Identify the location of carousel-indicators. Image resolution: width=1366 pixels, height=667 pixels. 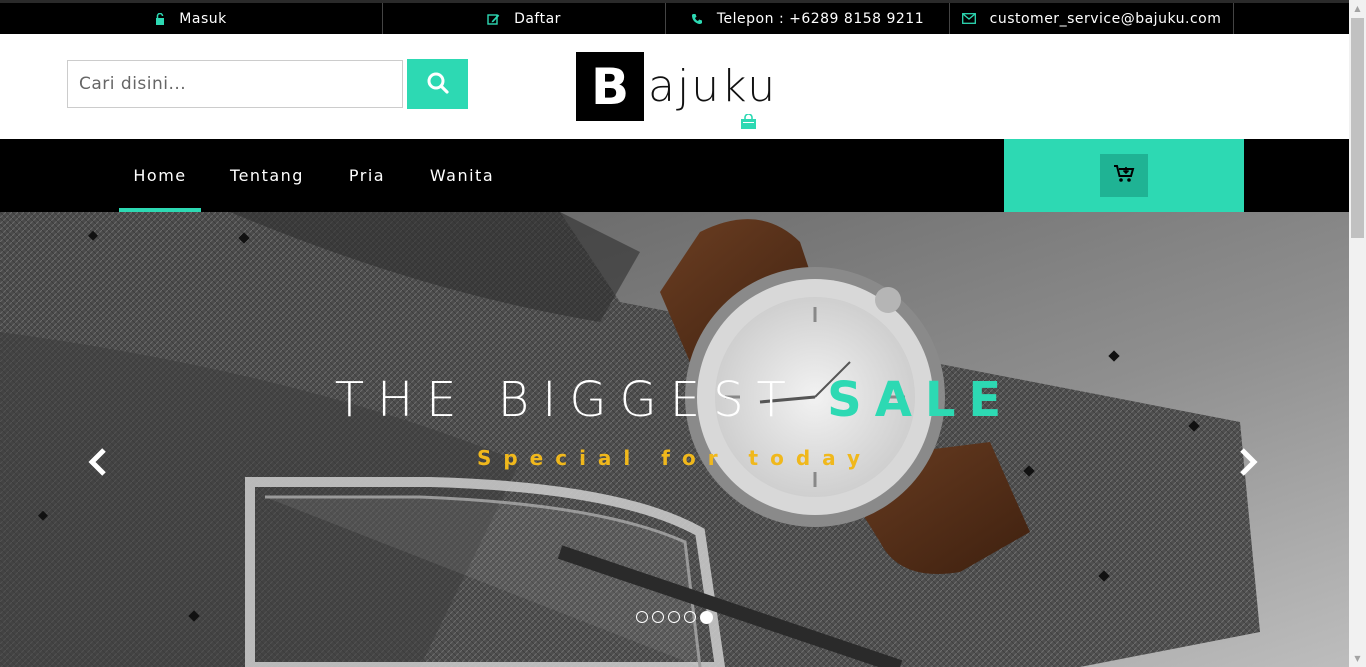
(674, 617).